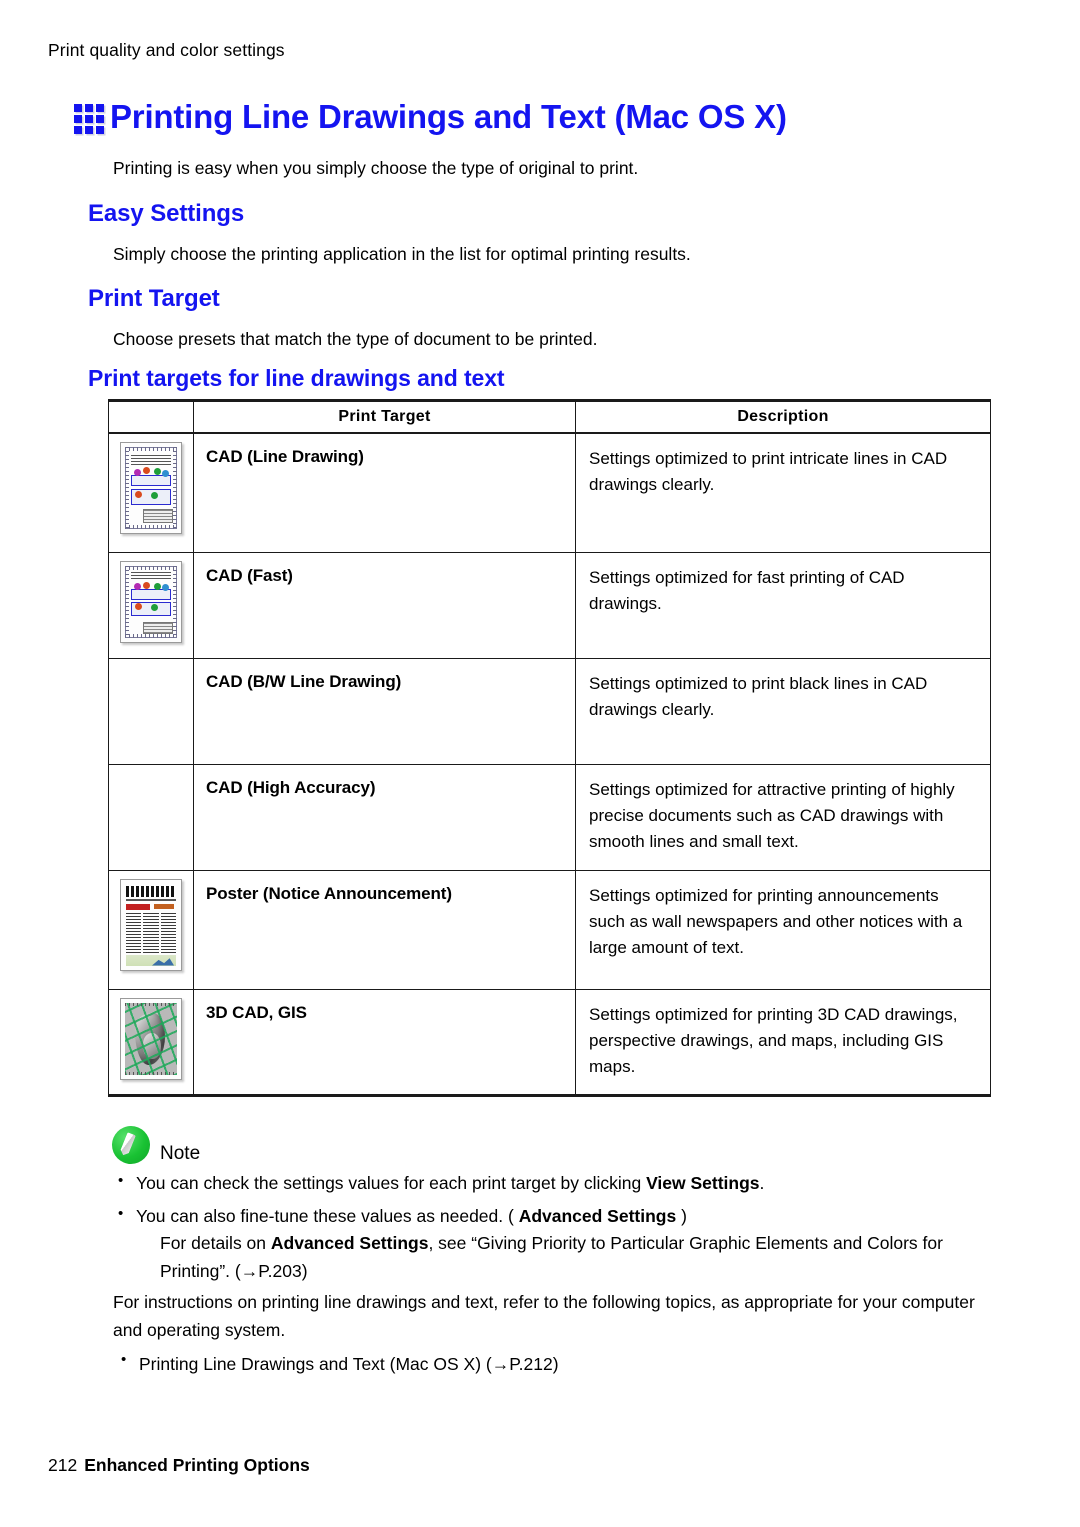 This screenshot has height=1527, width=1080. What do you see at coordinates (703, 1183) in the screenshot?
I see `note-item-bold: View Settings` at bounding box center [703, 1183].